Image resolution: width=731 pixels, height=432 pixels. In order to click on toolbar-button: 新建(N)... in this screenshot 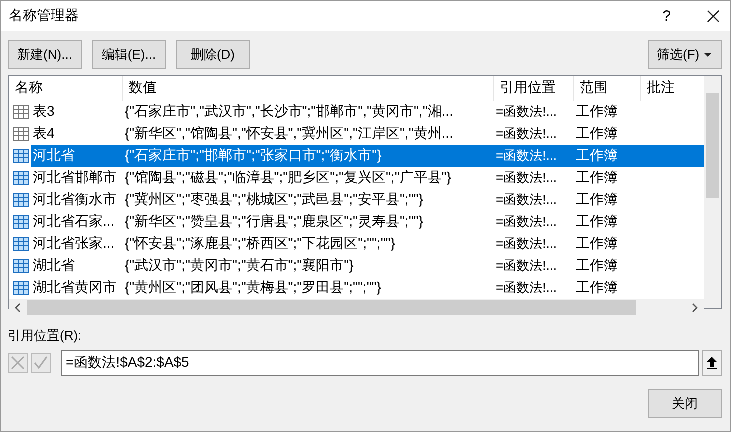, I will do `click(45, 54)`.